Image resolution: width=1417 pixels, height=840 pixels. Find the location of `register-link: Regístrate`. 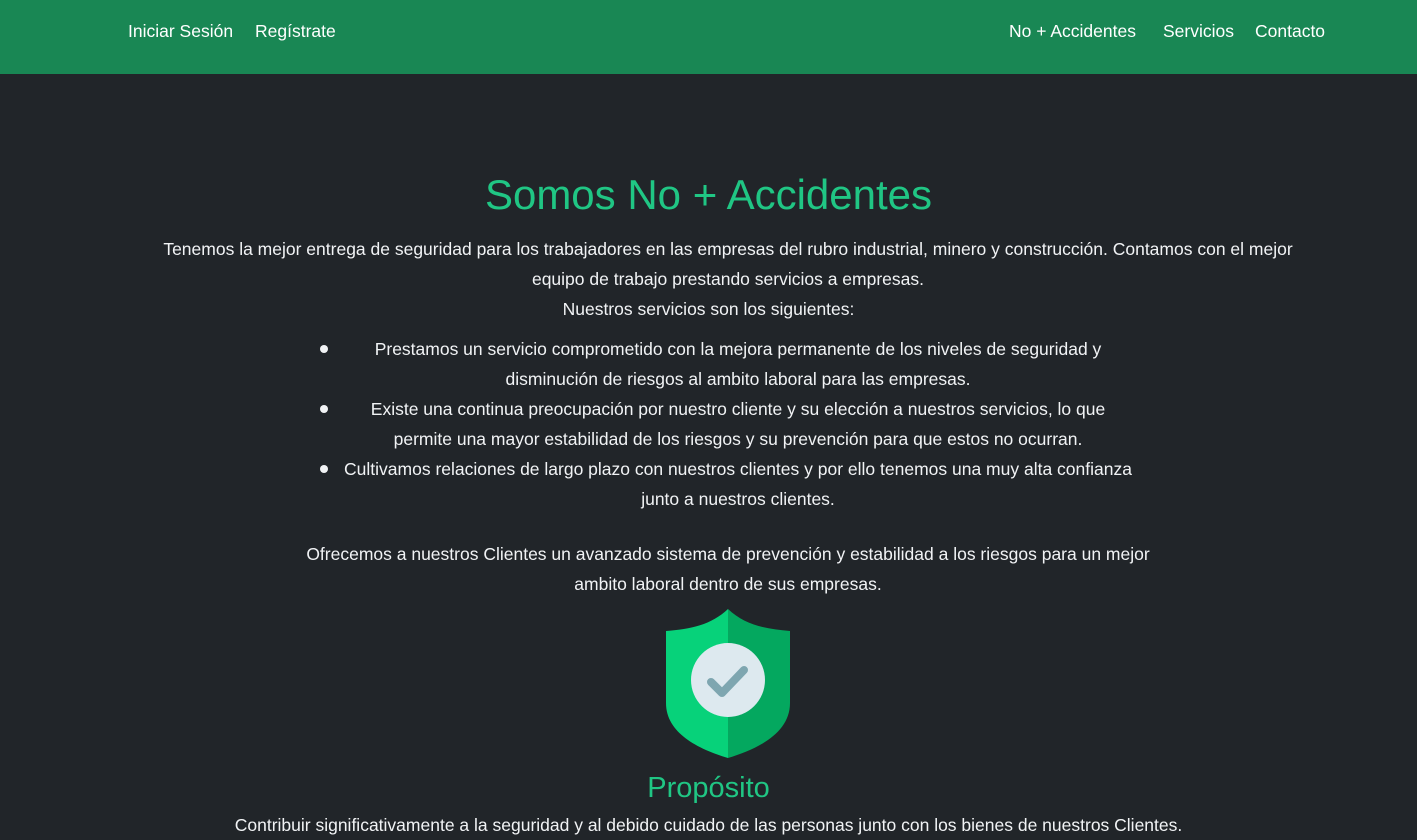

register-link: Regístrate is located at coordinates (295, 31).